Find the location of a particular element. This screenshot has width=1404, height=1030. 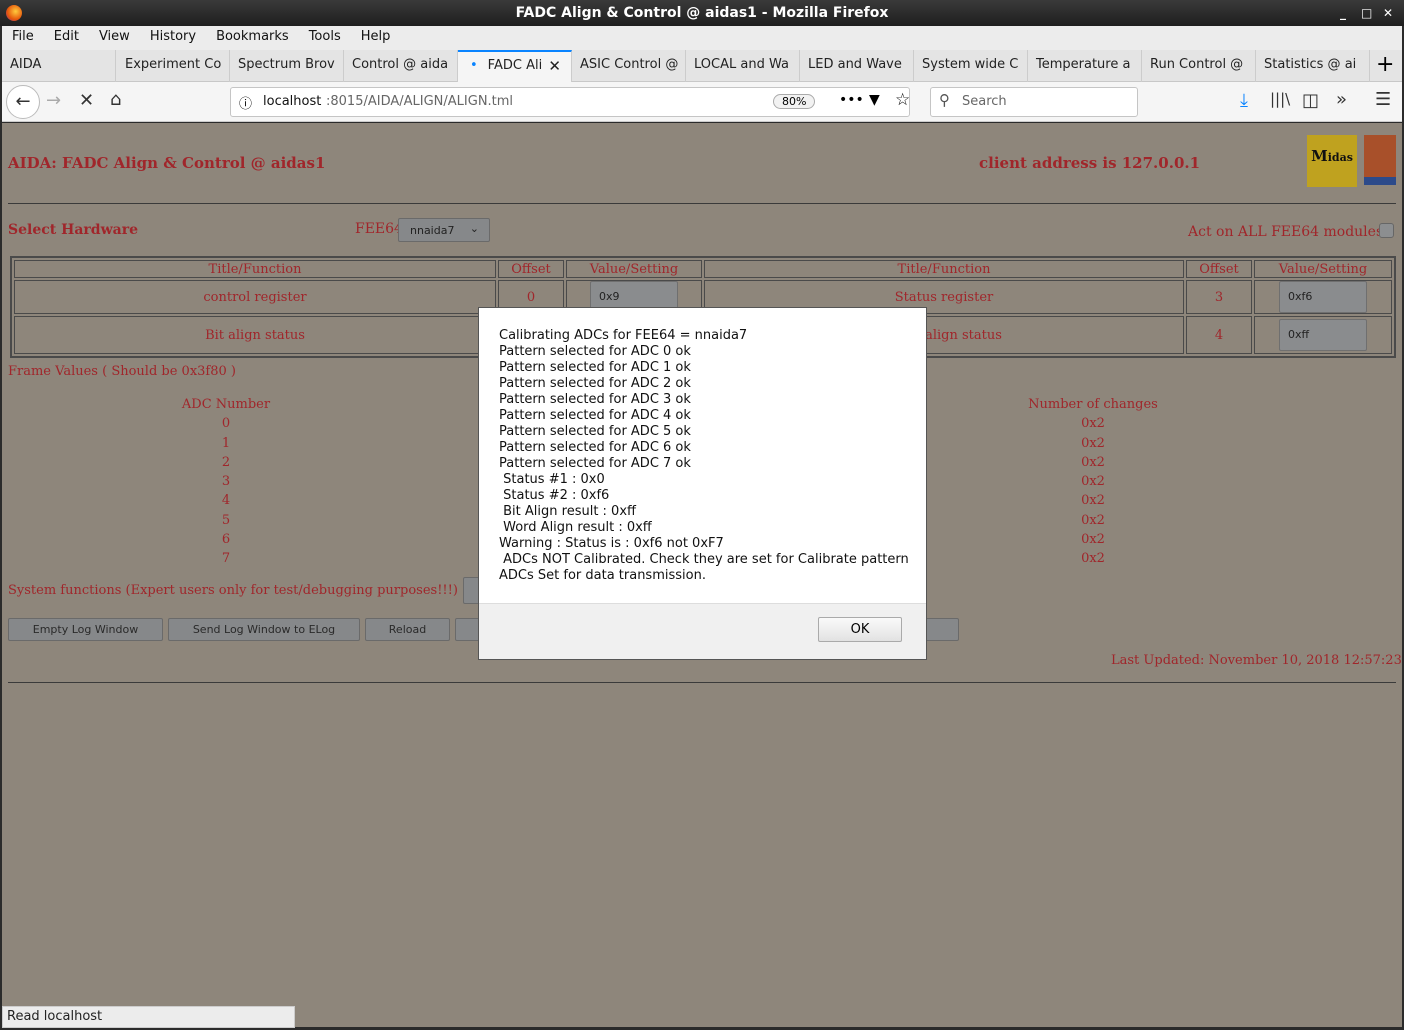

overflow-icon: » is located at coordinates (1341, 99).